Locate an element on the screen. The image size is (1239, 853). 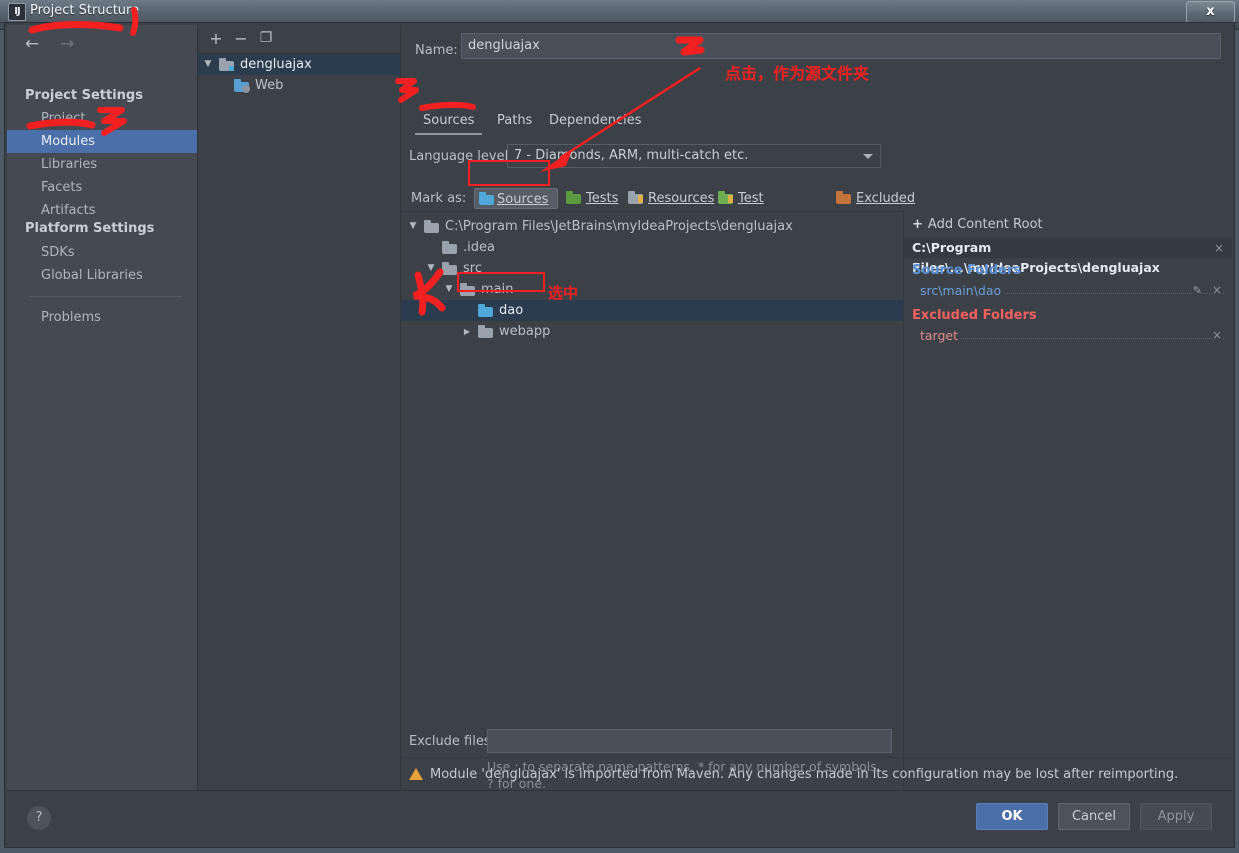
remove-source-folder-icon: × is located at coordinates (1216, 290).